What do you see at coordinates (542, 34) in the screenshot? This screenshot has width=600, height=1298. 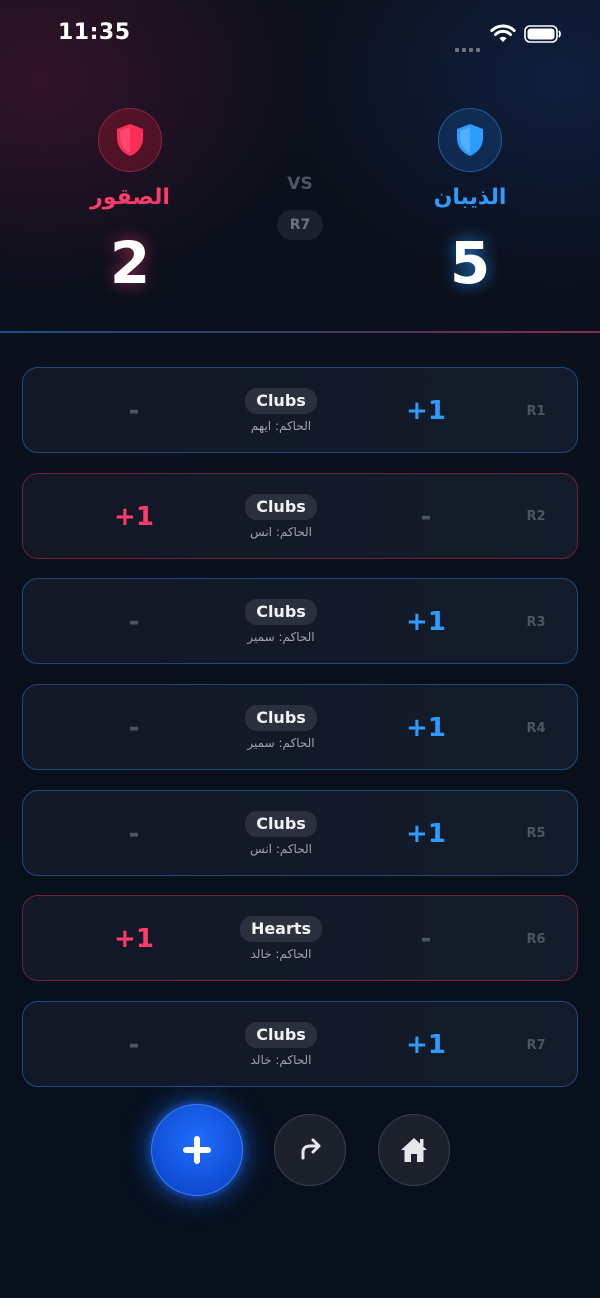 I see `battery-icon` at bounding box center [542, 34].